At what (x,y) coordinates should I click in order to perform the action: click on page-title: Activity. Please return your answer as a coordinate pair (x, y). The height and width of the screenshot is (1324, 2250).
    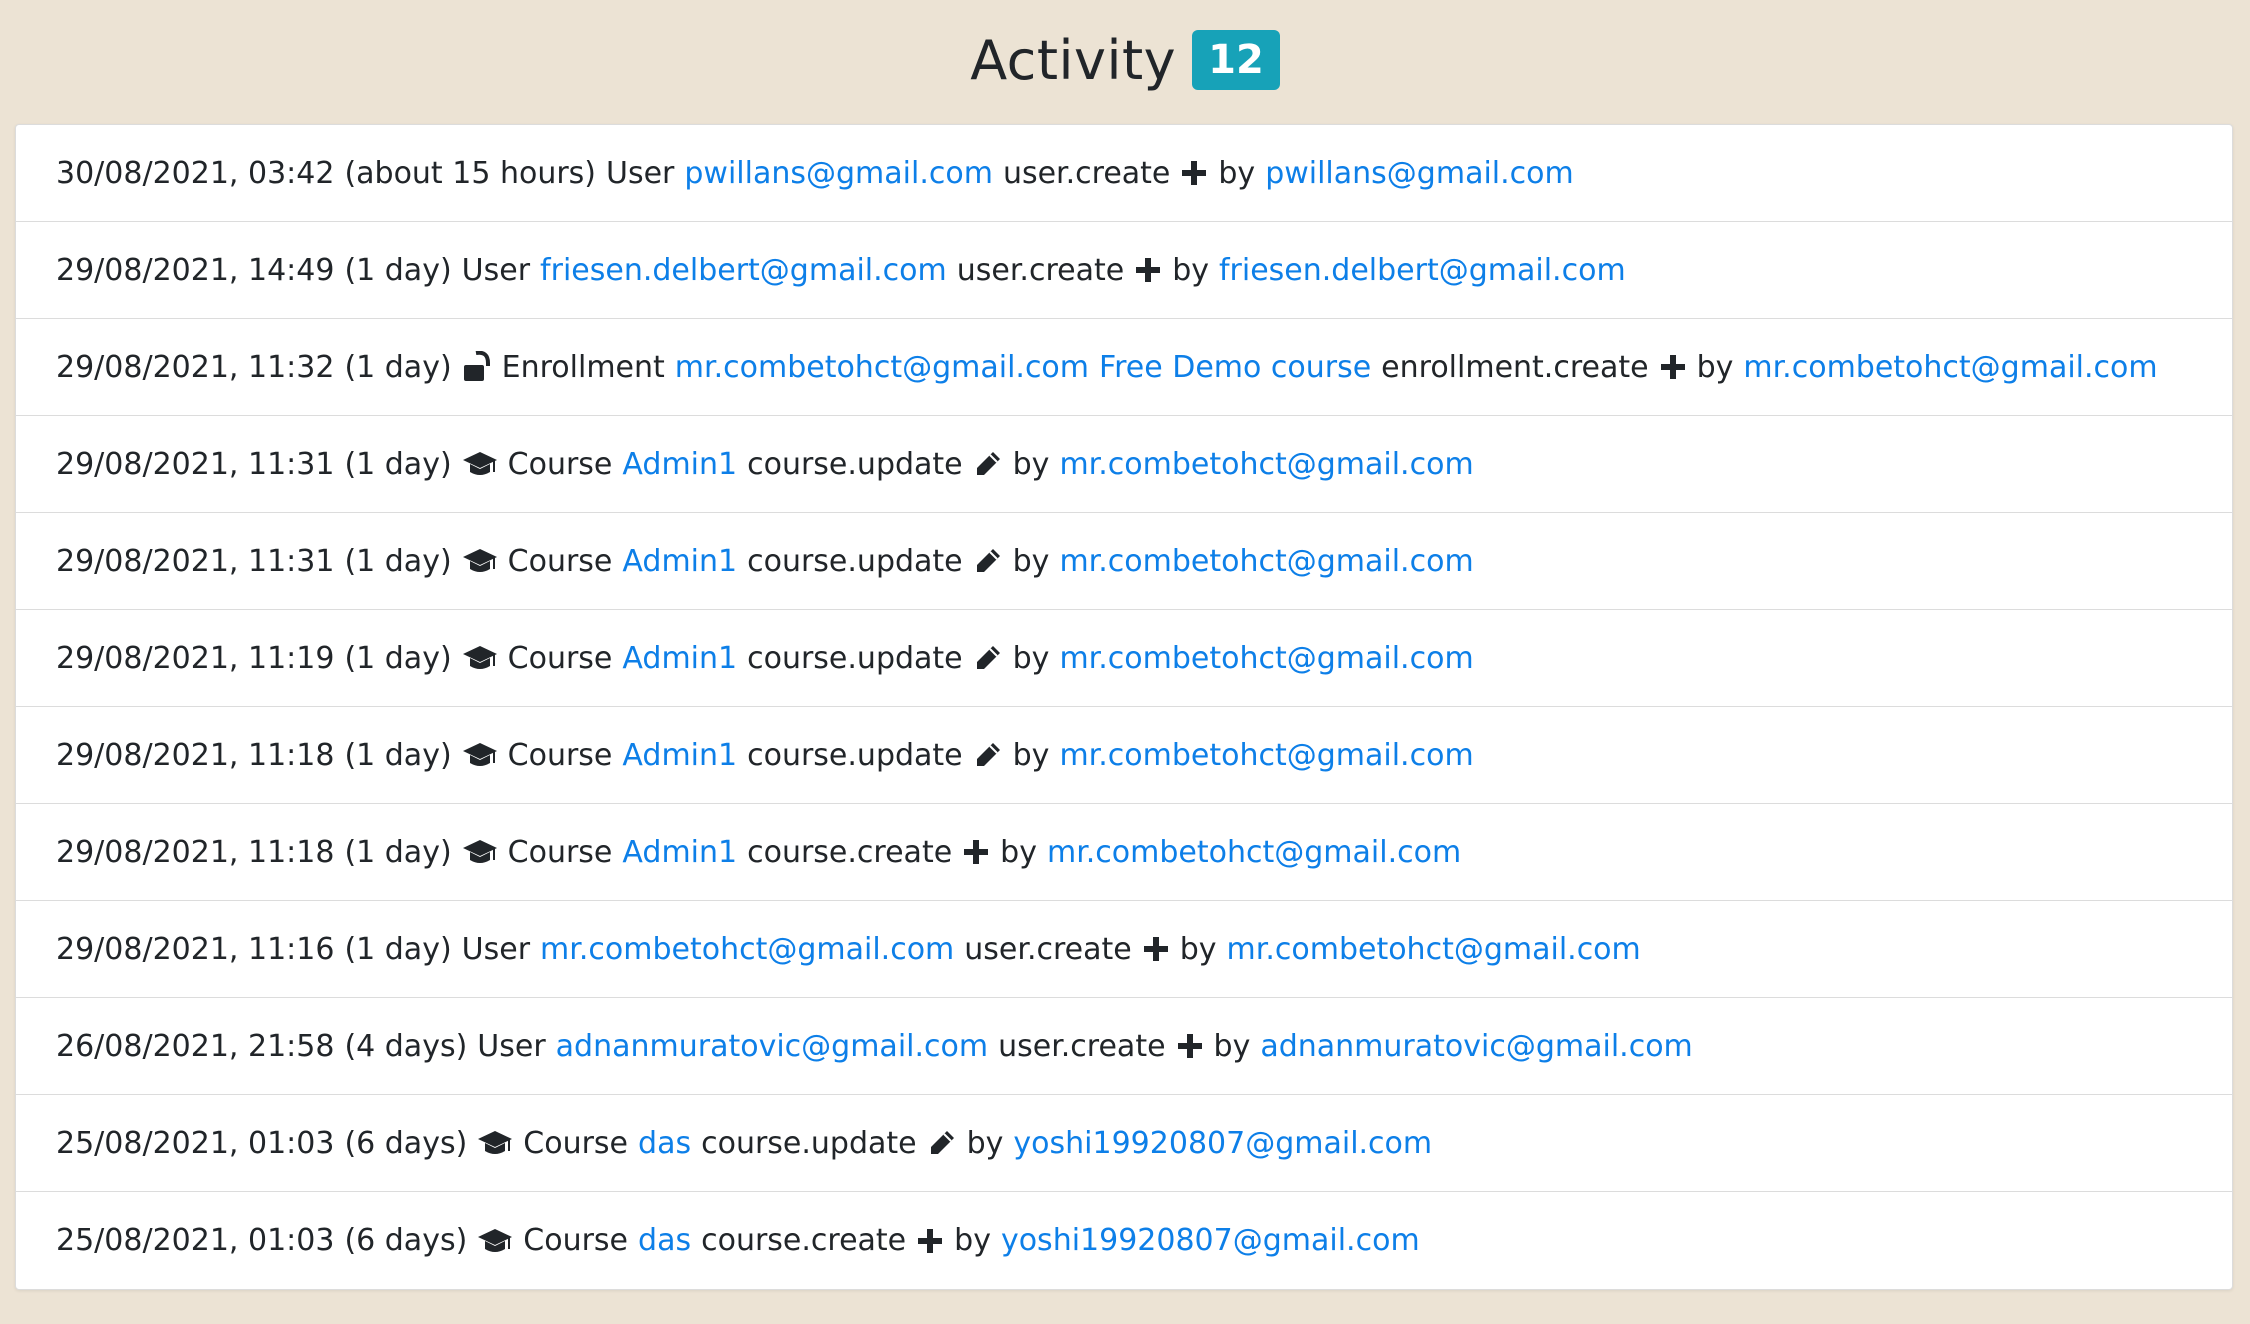
    Looking at the image, I should click on (1073, 60).